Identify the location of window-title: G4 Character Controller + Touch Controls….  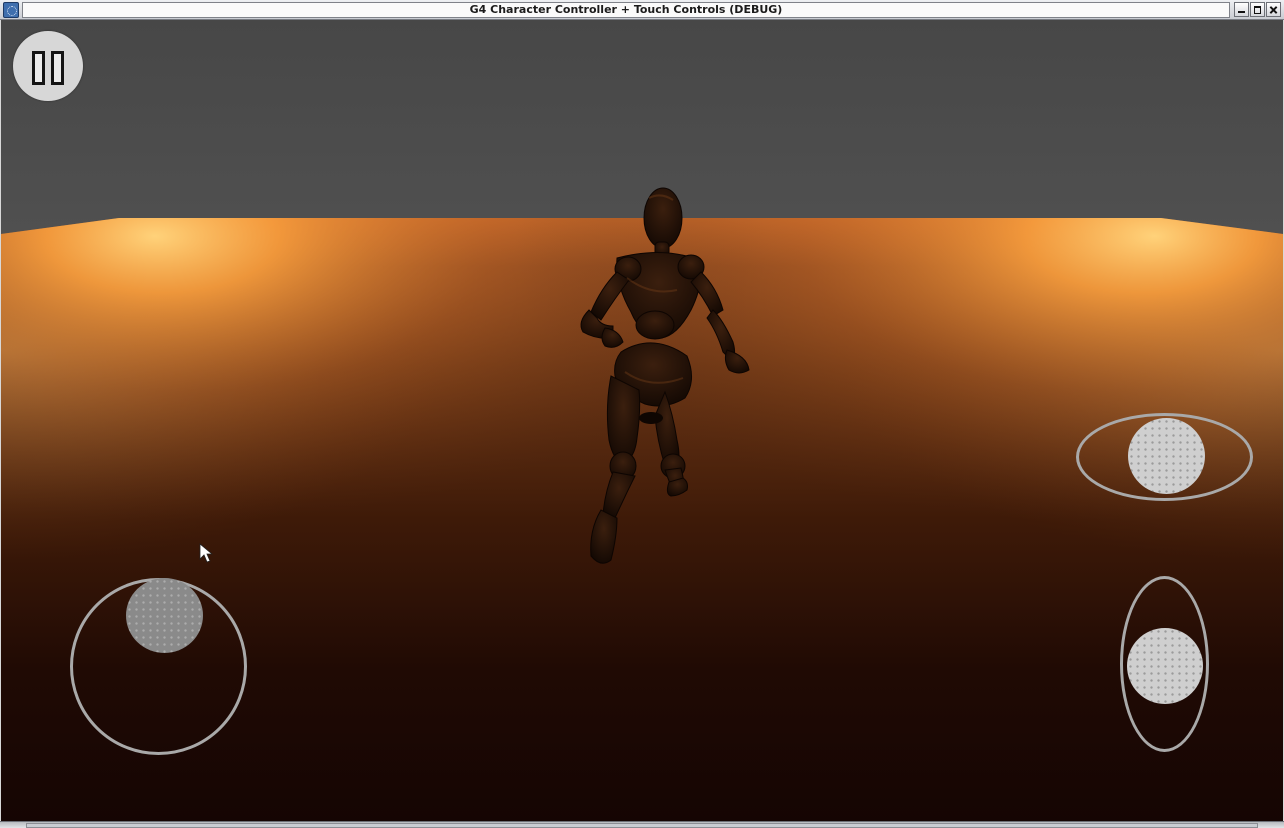
(626, 10).